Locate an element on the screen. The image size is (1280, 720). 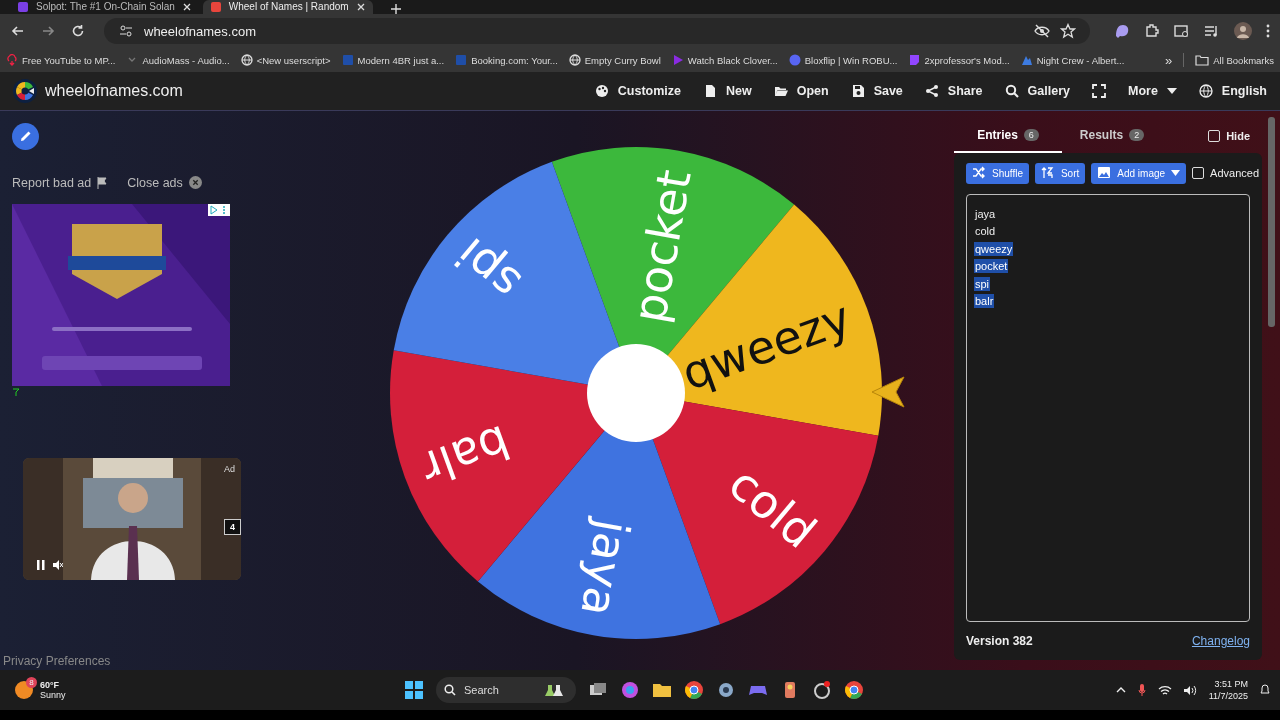
browser-tab: Wheel of Names | Random is located at coordinates (287, 7).